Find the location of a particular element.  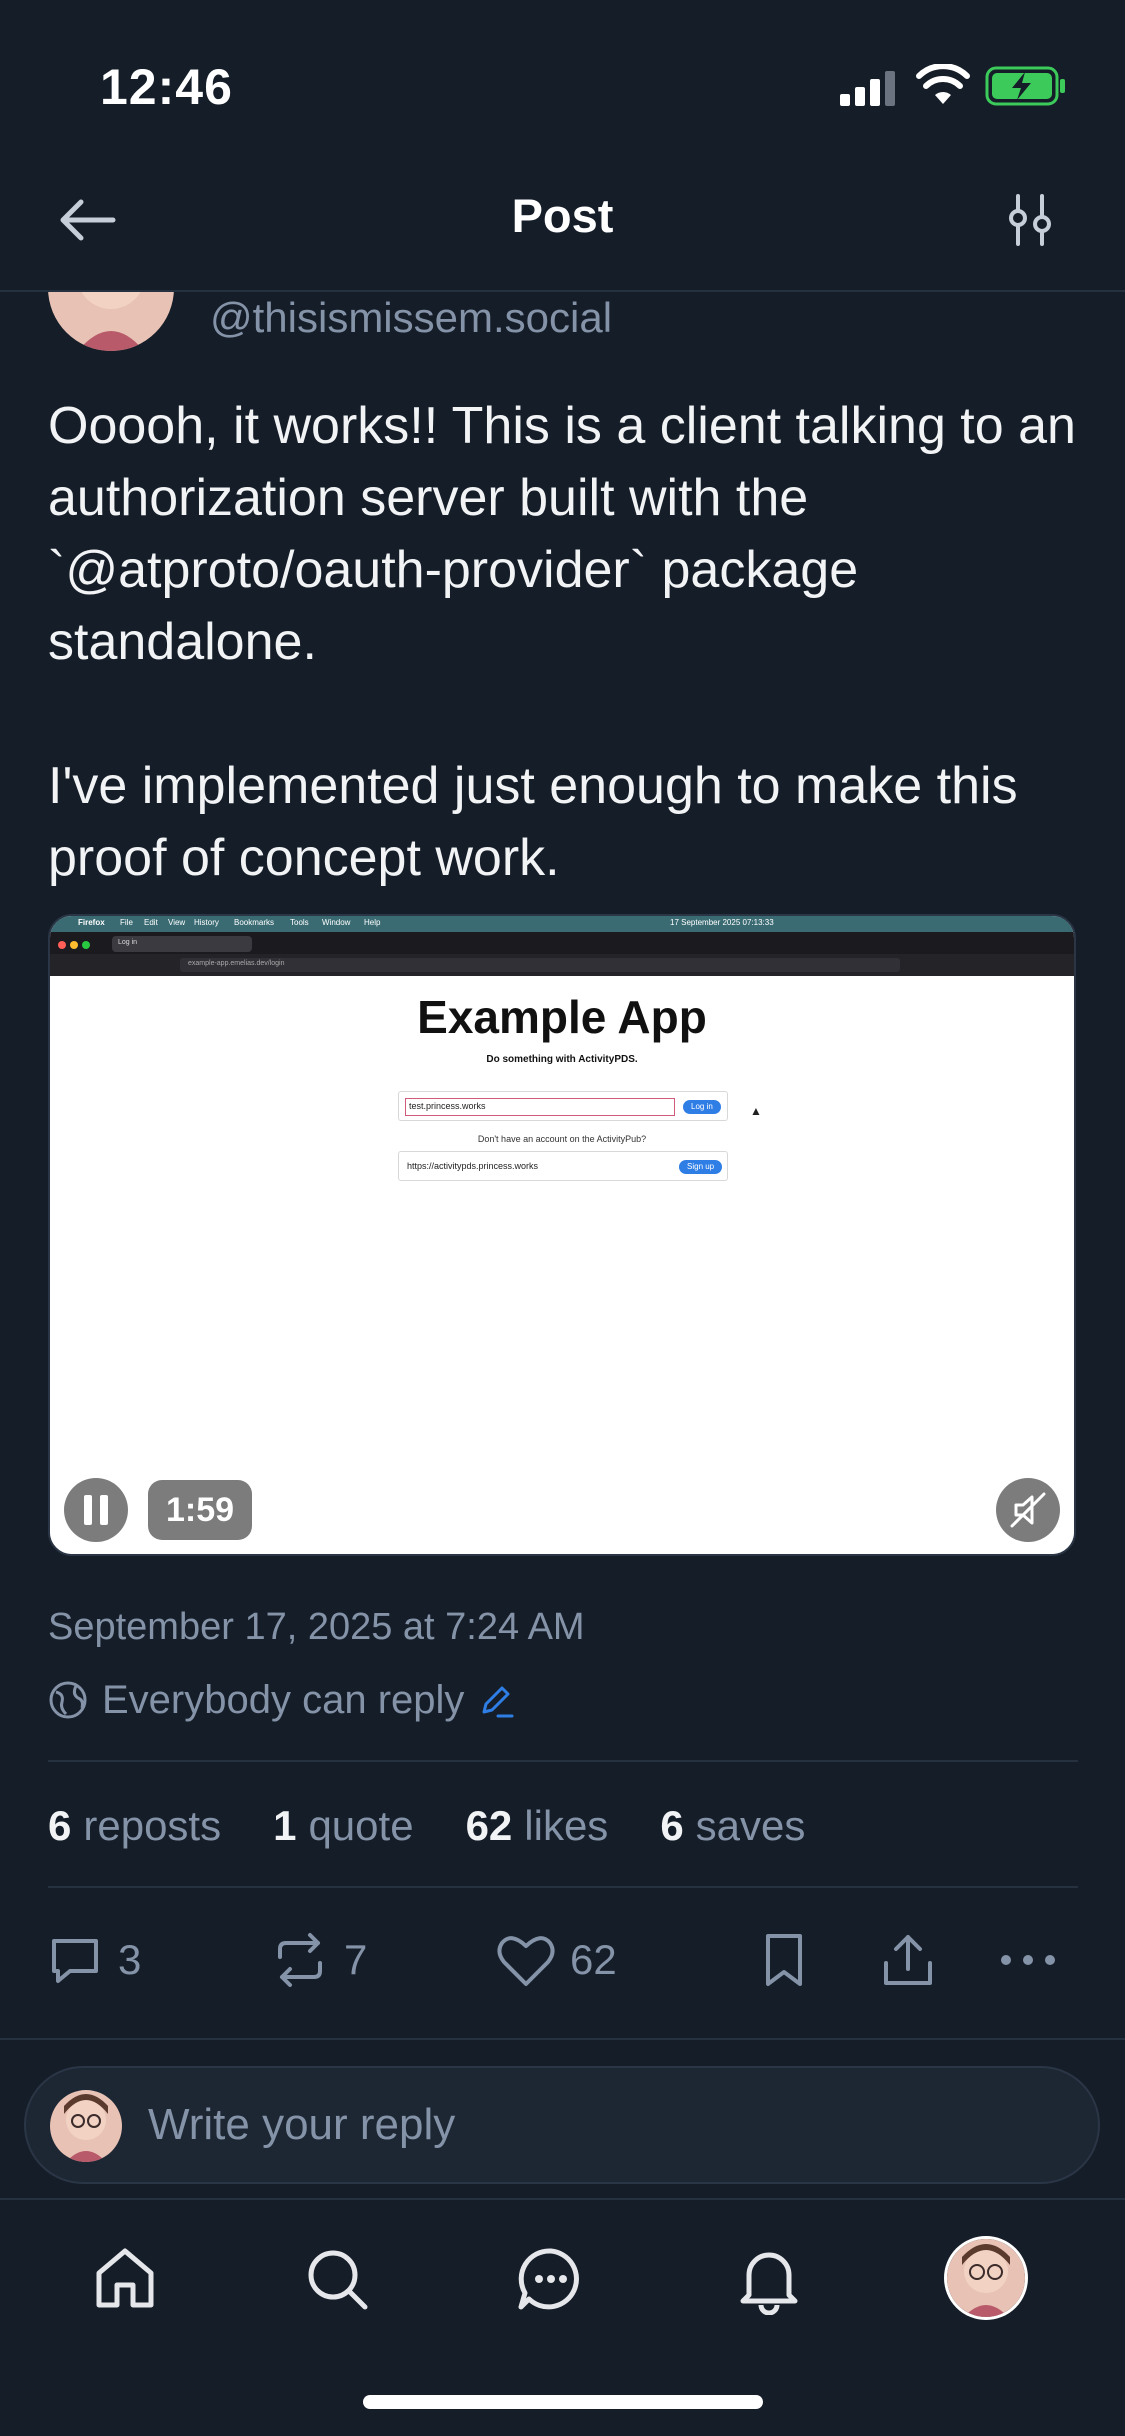

top-header: Post is located at coordinates (562, 221).